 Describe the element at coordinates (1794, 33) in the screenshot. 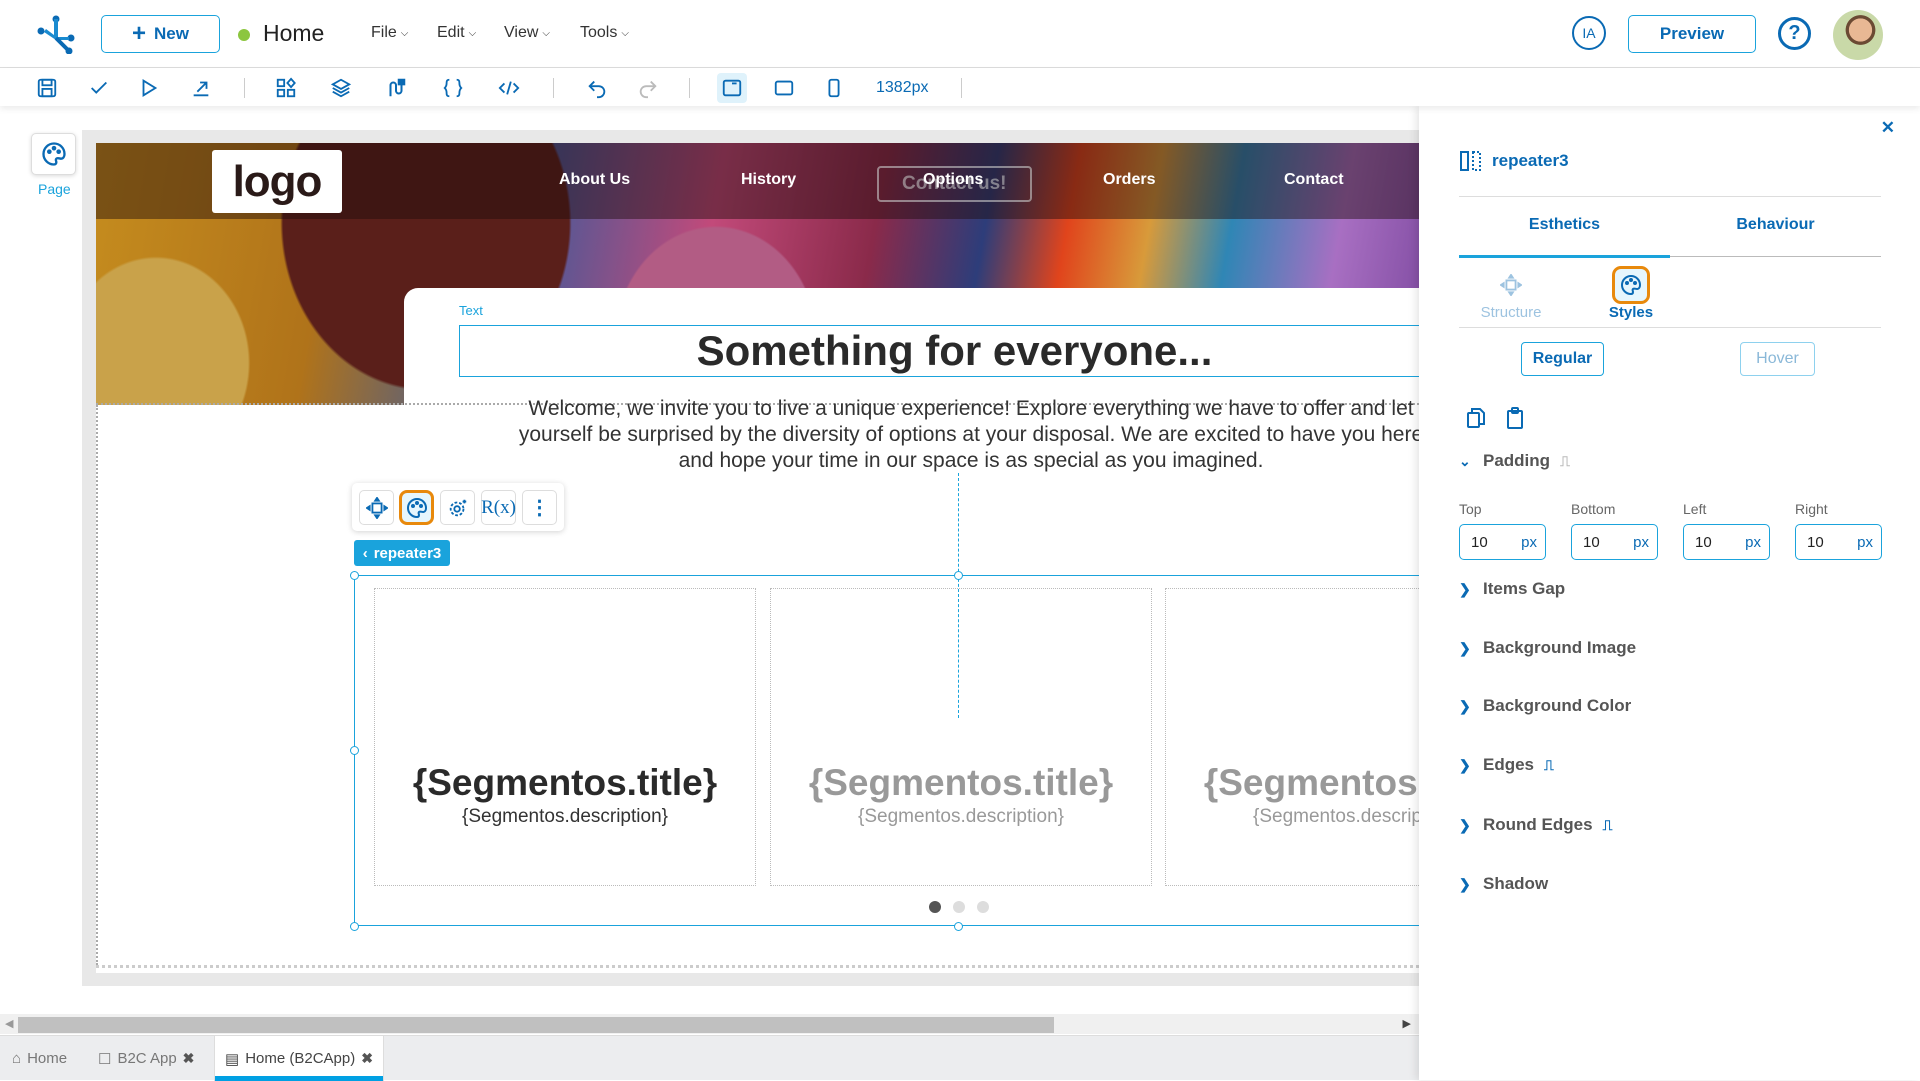

I see `help-icon: ?` at that location.